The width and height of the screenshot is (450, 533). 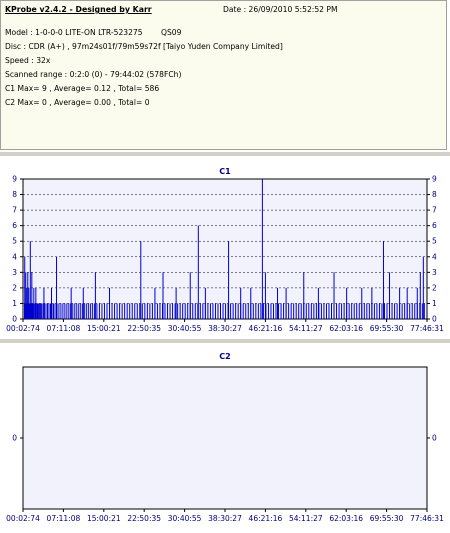 What do you see at coordinates (78, 9) in the screenshot?
I see `app-title: KProbe v2.4.2 - Designed by Karr` at bounding box center [78, 9].